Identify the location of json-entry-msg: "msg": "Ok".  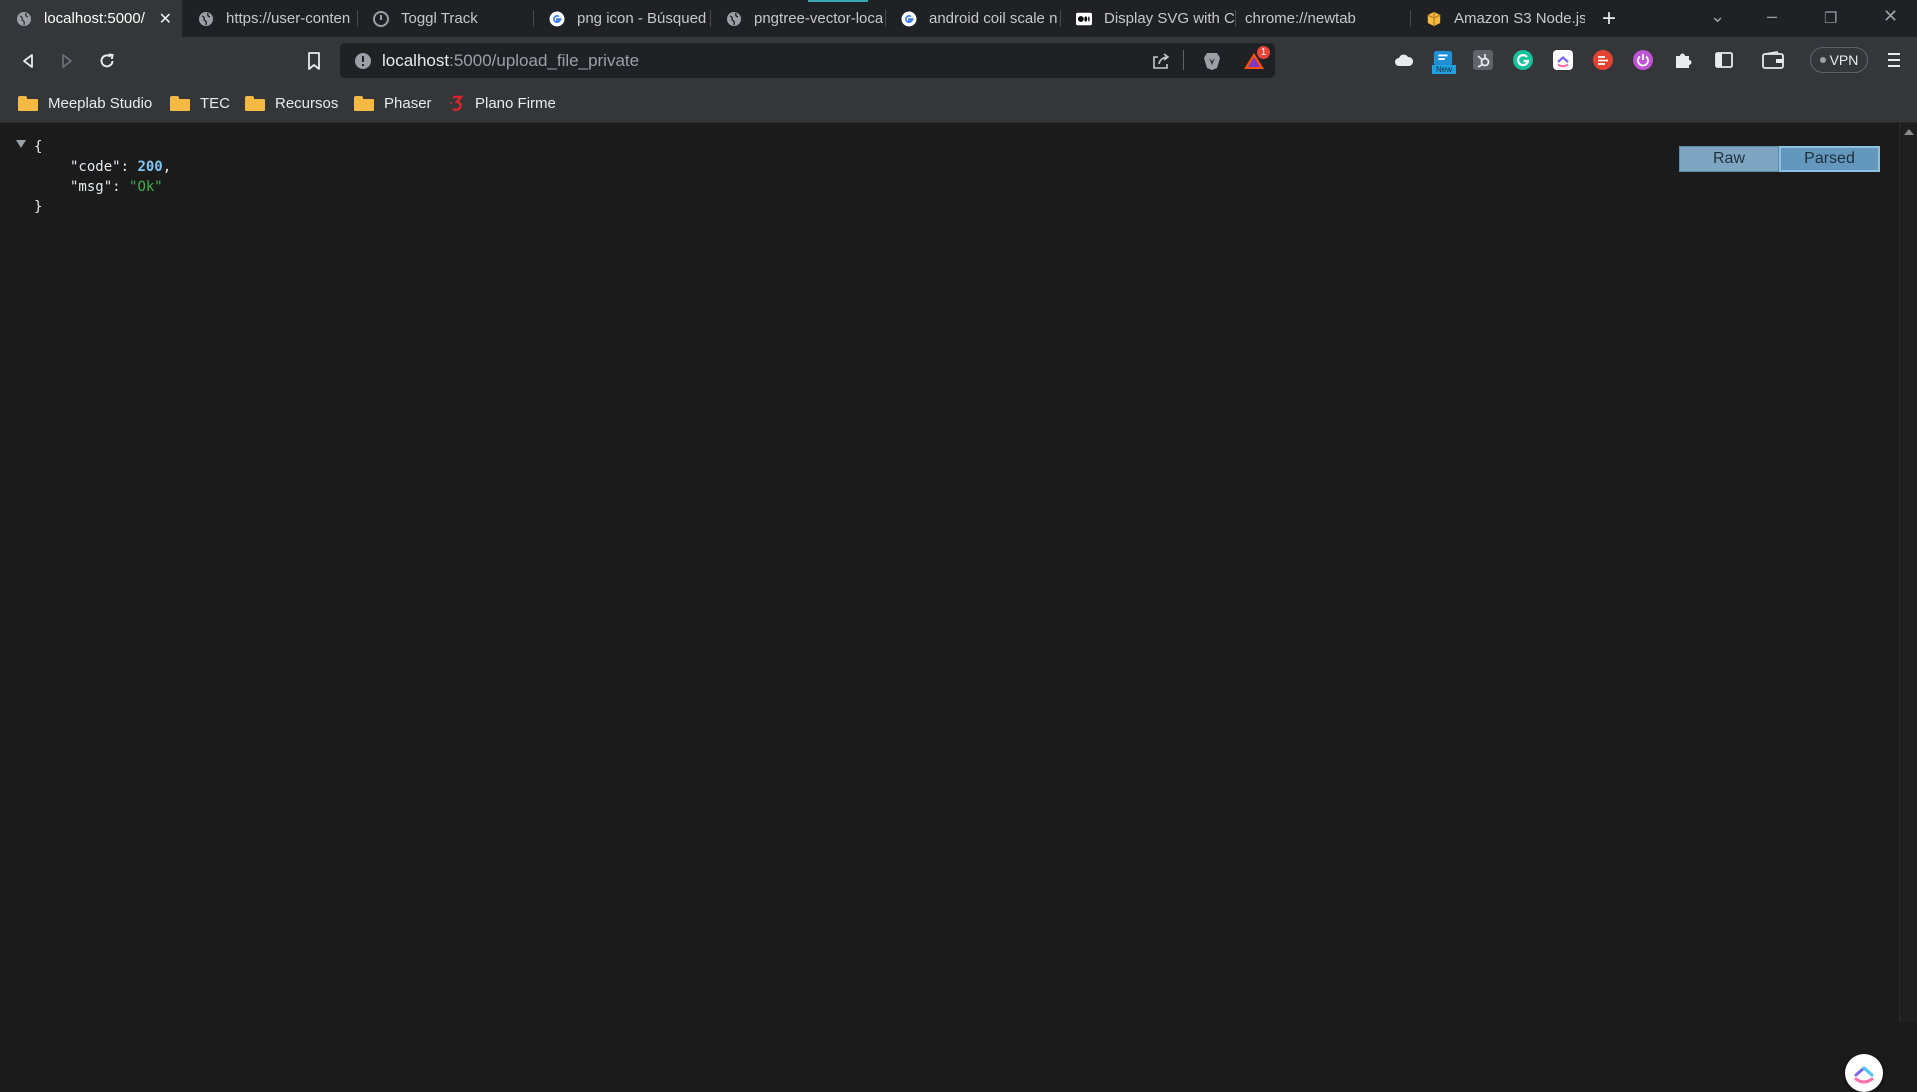
(116, 187).